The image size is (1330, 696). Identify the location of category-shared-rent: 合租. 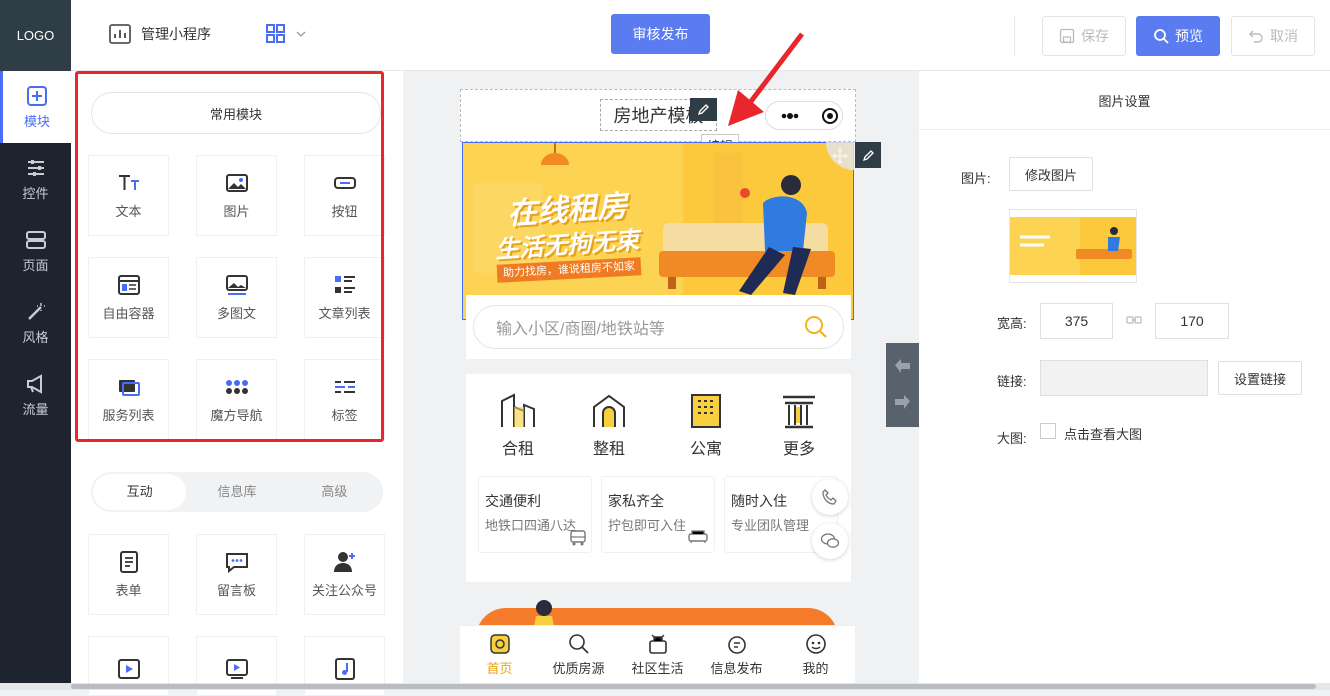
(518, 426).